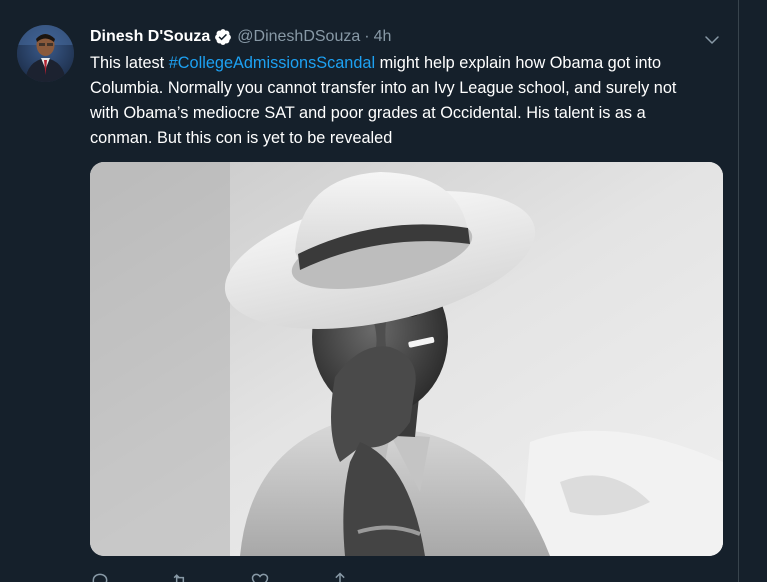 The image size is (767, 582). I want to click on tweet-header: Dinesh D'Souza @DineshDSouza · 4h, so click(240, 37).